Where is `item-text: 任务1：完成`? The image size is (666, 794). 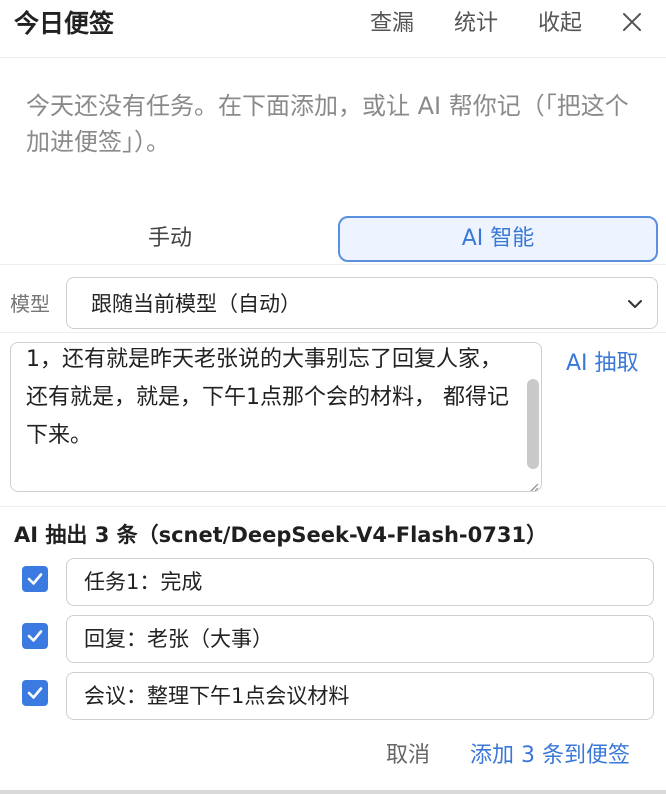 item-text: 任务1：完成 is located at coordinates (143, 582).